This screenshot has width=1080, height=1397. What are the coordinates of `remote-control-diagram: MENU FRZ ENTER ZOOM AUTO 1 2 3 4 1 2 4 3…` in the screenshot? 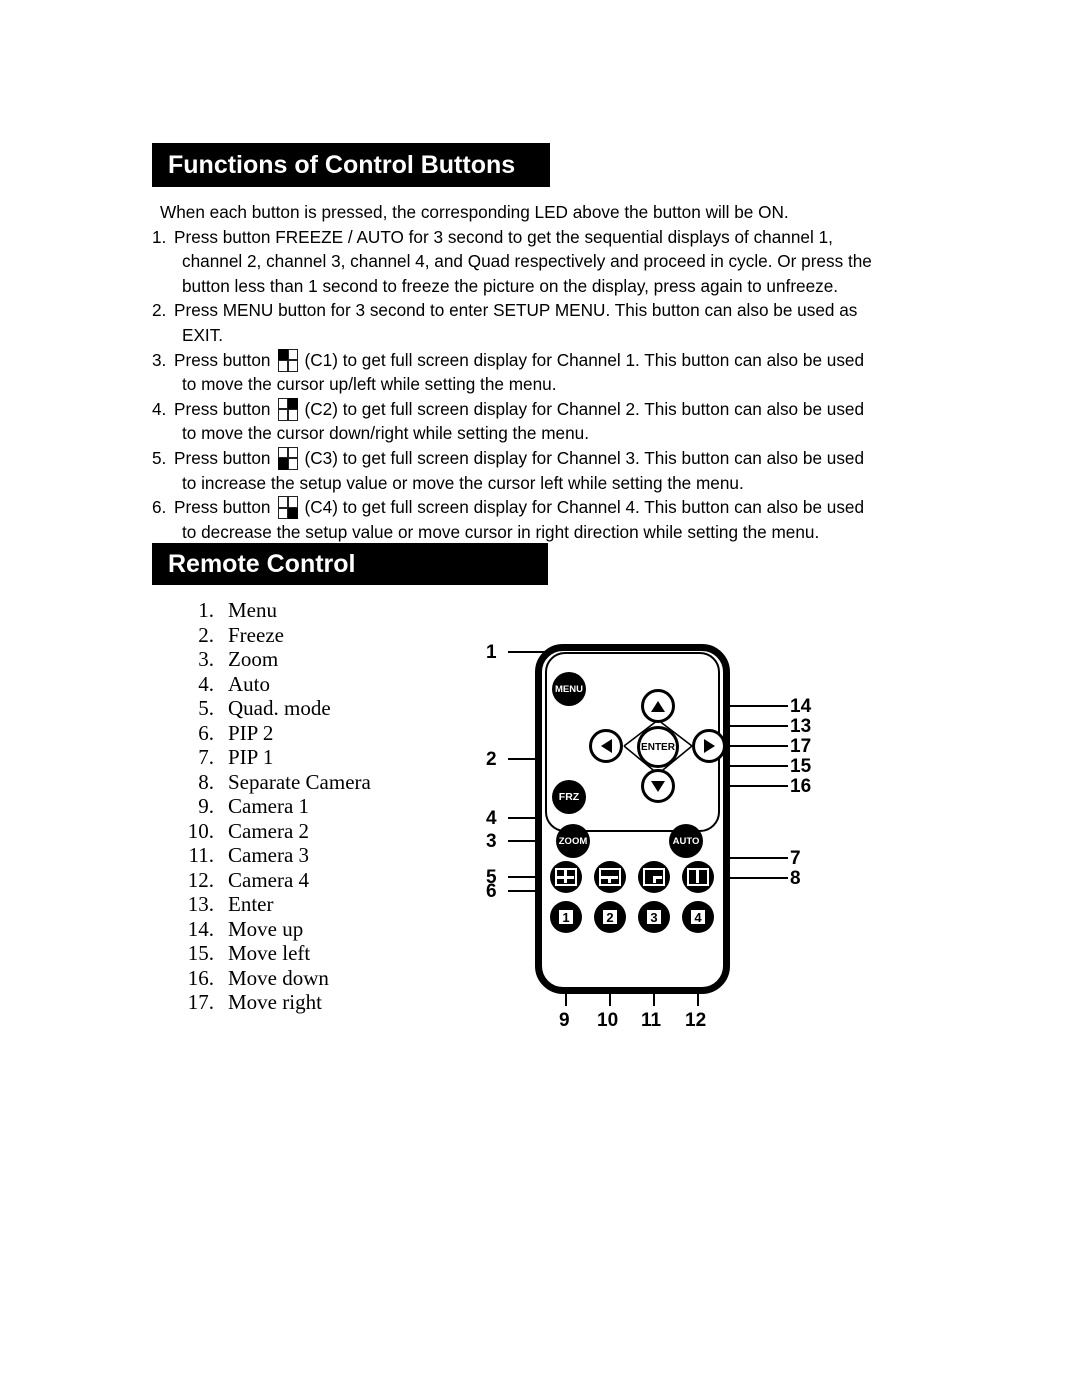 It's located at (648, 843).